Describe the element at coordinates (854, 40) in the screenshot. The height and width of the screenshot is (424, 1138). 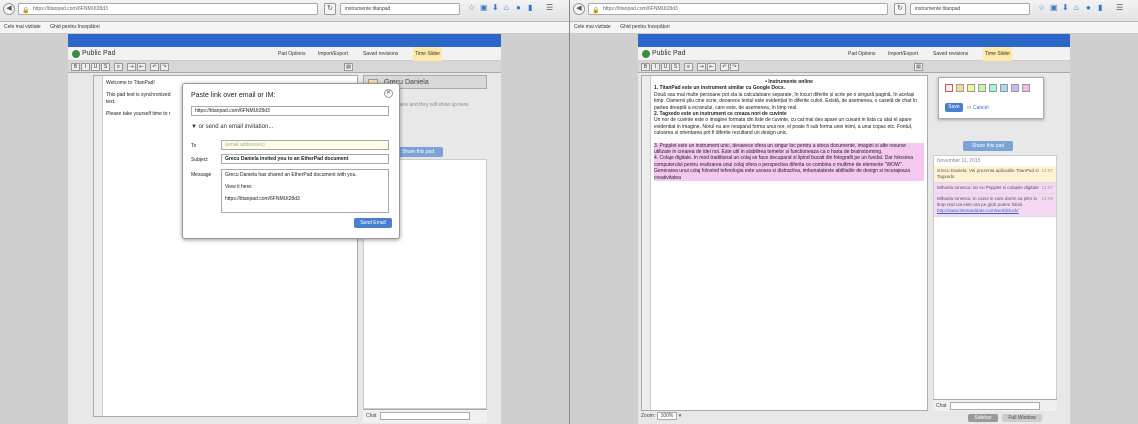
I see `site-header-bar` at that location.